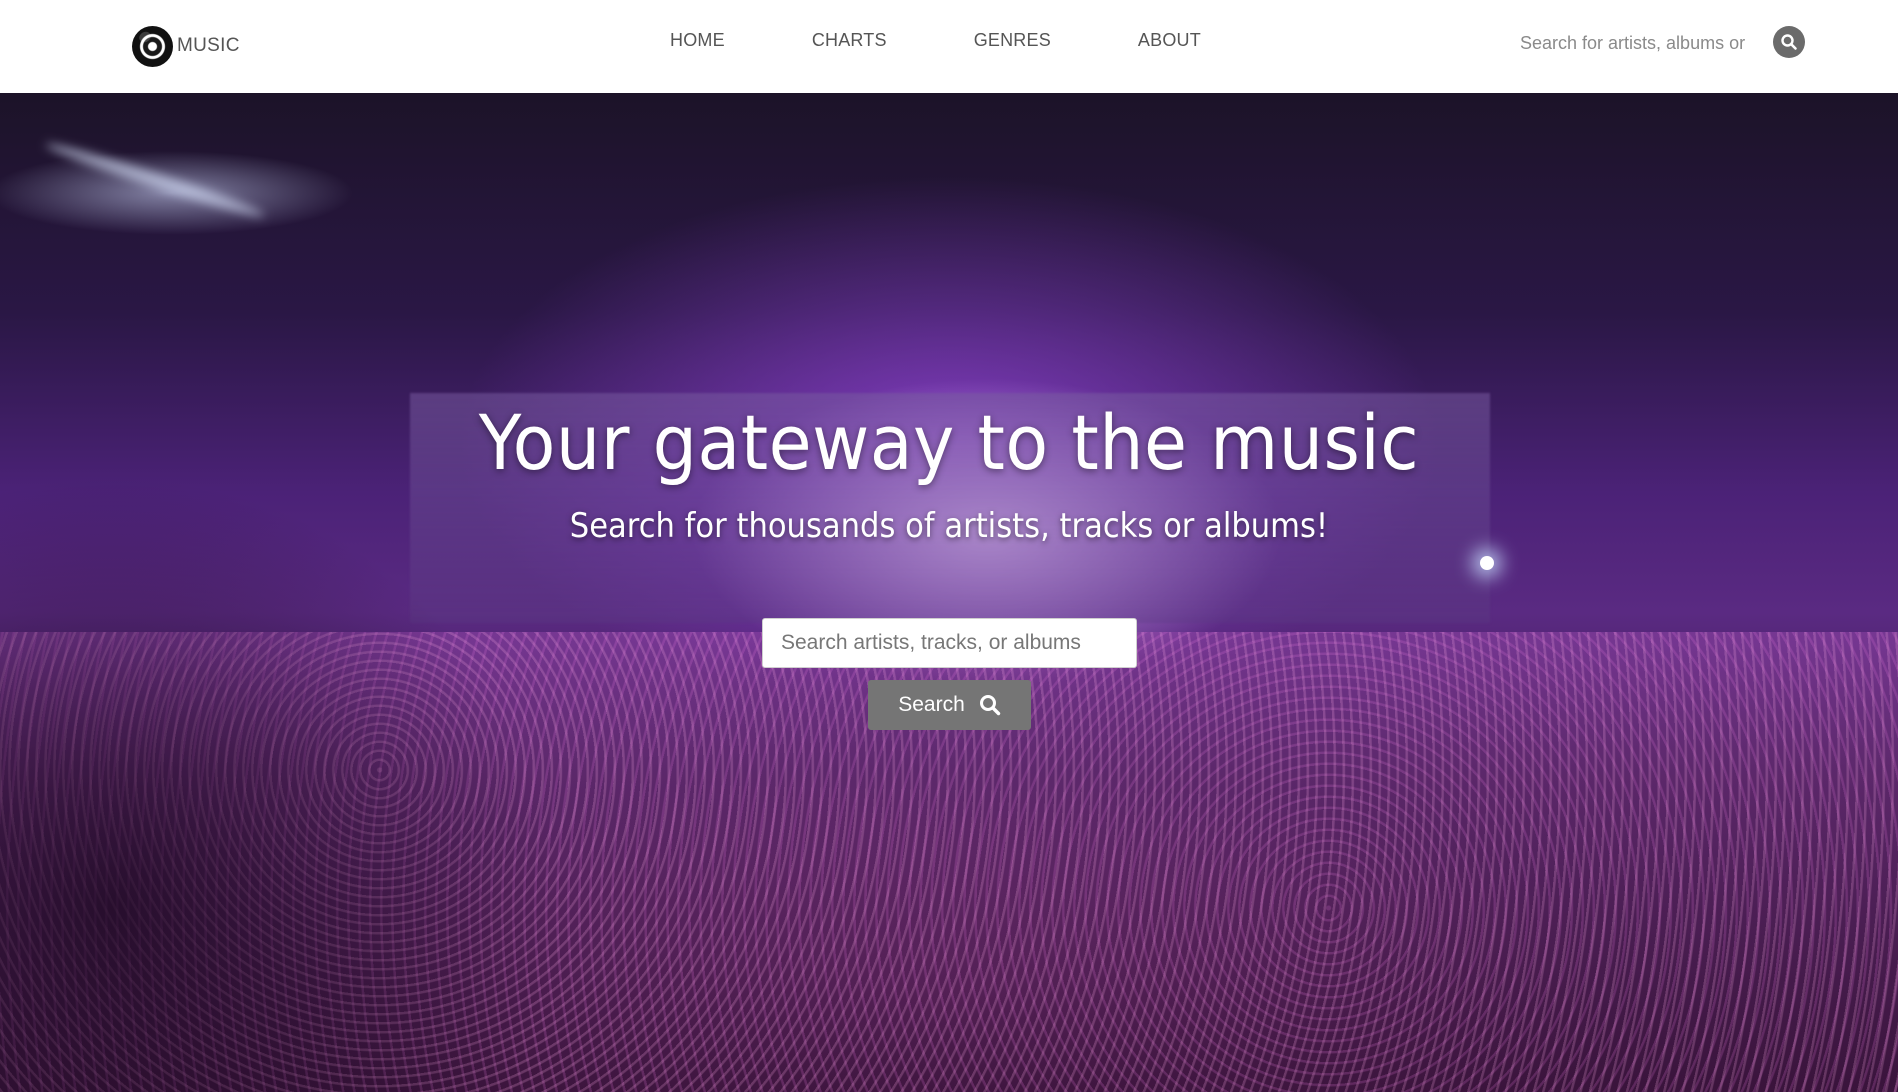 This screenshot has height=1092, width=1898. What do you see at coordinates (208, 45) in the screenshot?
I see `brand-name: MUSIC` at bounding box center [208, 45].